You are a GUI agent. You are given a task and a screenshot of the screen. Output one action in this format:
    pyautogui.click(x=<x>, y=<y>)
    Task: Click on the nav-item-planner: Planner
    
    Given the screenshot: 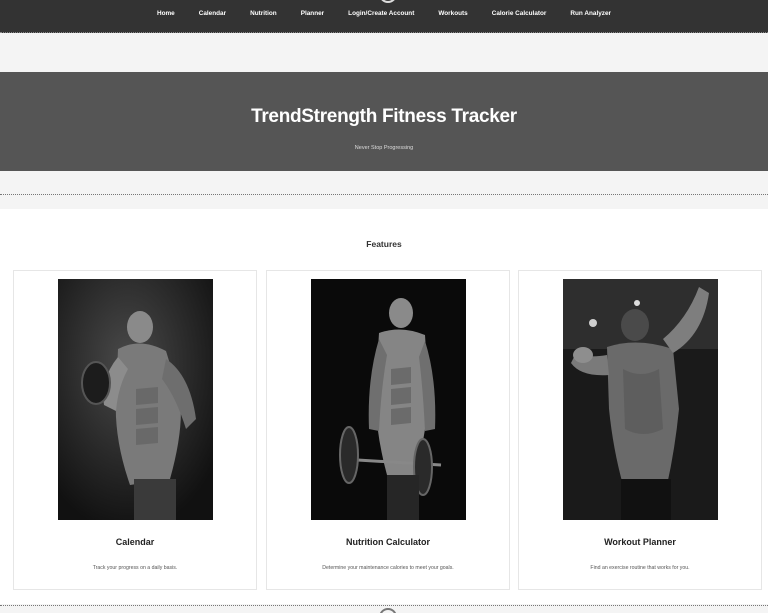 What is the action you would take?
    pyautogui.click(x=312, y=13)
    